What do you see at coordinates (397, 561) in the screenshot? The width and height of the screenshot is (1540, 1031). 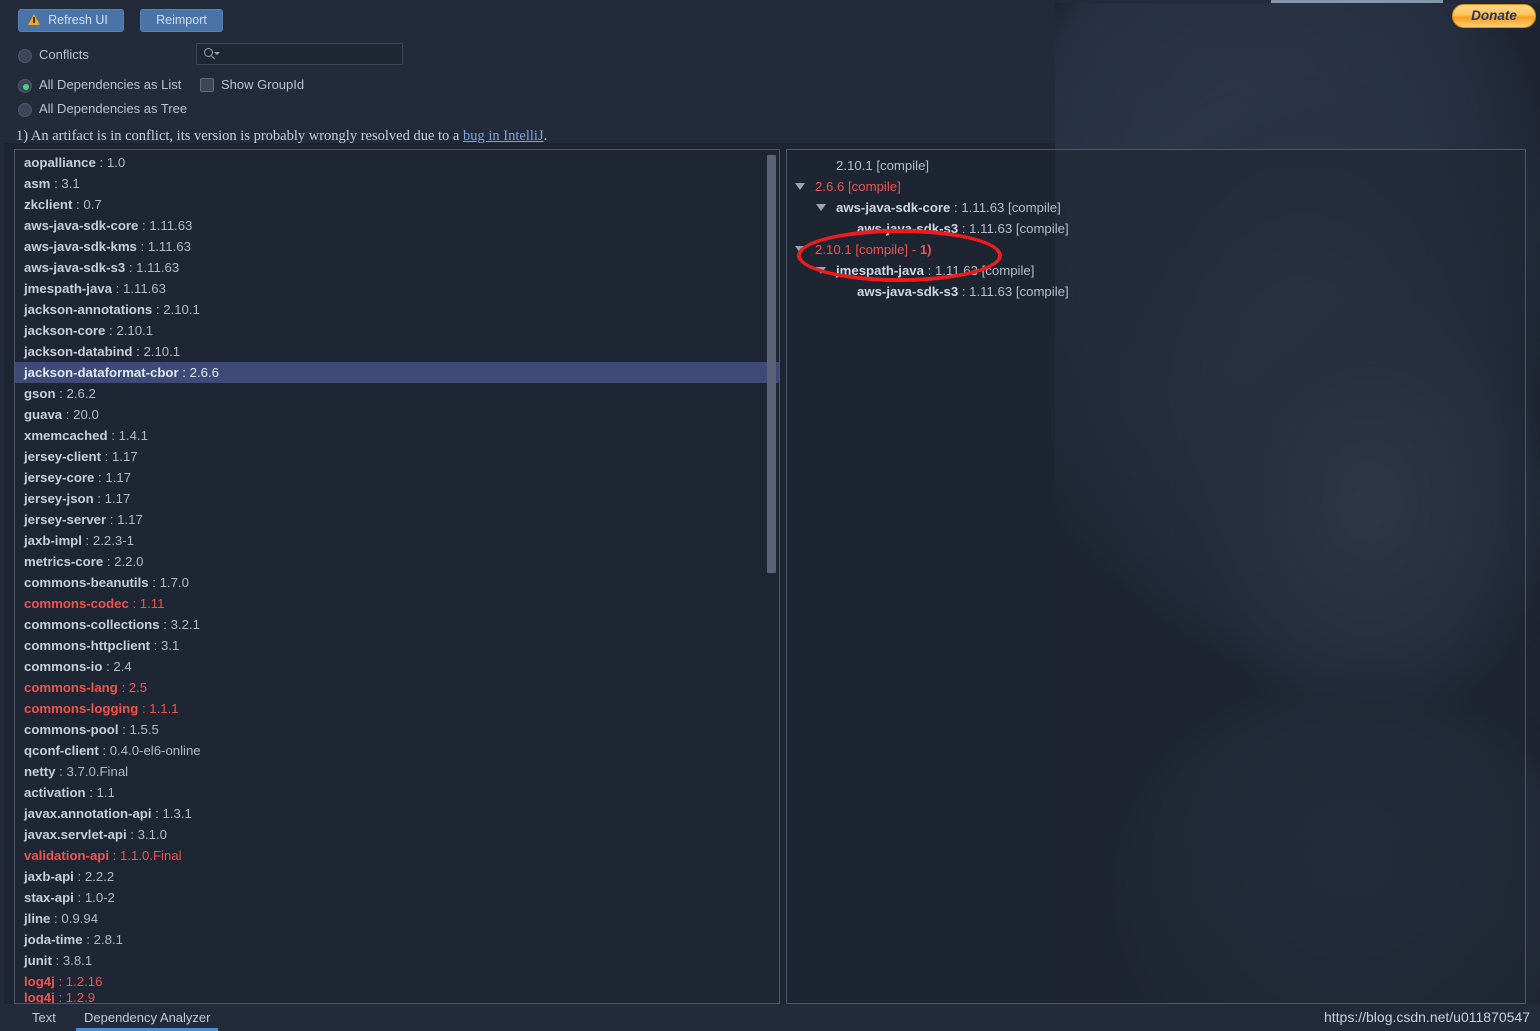 I see `list-item: metrics-core : 2.2.0` at bounding box center [397, 561].